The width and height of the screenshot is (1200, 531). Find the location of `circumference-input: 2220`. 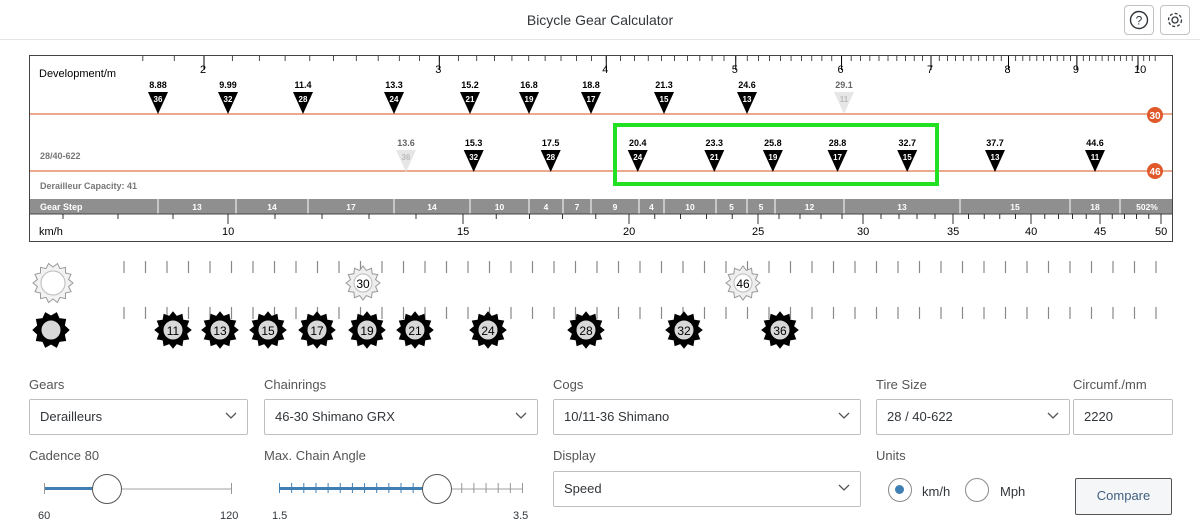

circumference-input: 2220 is located at coordinates (1123, 417).